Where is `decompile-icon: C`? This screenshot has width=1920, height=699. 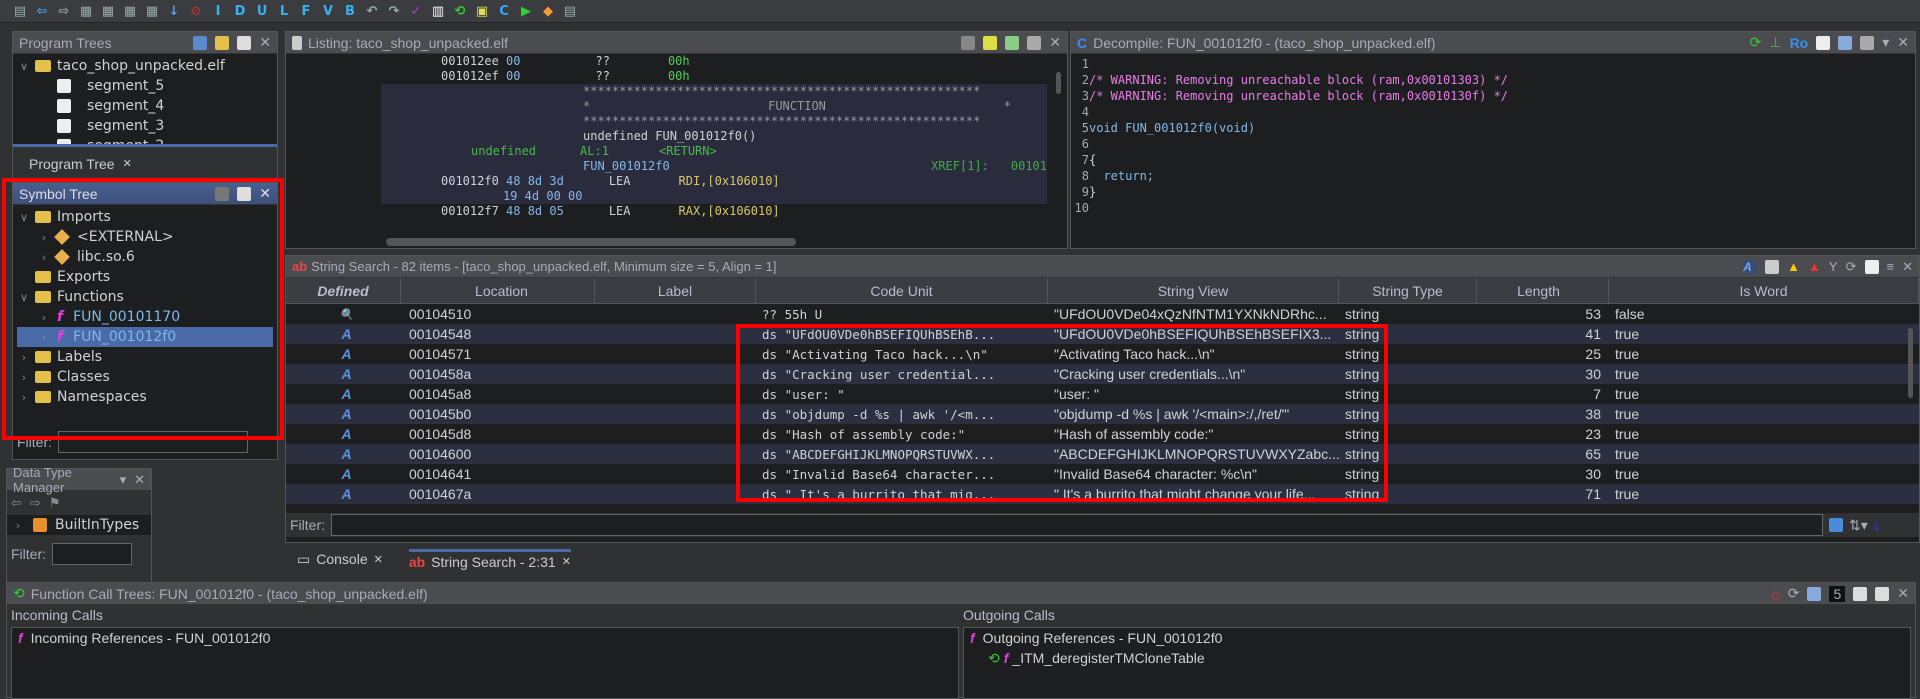 decompile-icon: C is located at coordinates (504, 11).